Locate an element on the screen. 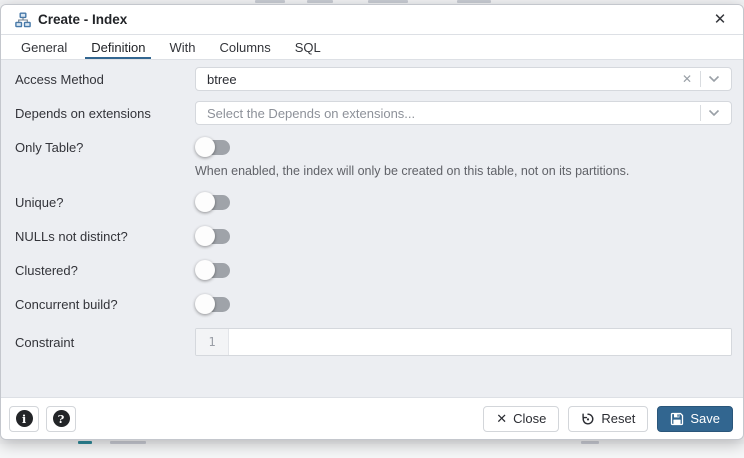 The image size is (744, 458). dialog-titlebar: Create - Index ✕ is located at coordinates (372, 20).